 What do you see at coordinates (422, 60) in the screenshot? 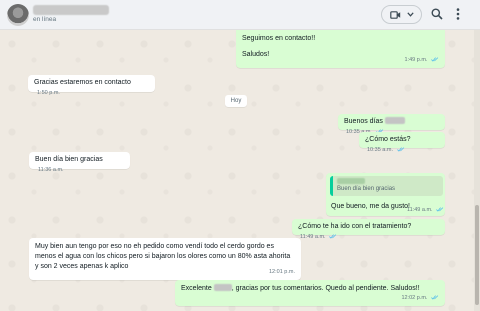
I see `message-time: 1:49 p.m.` at bounding box center [422, 60].